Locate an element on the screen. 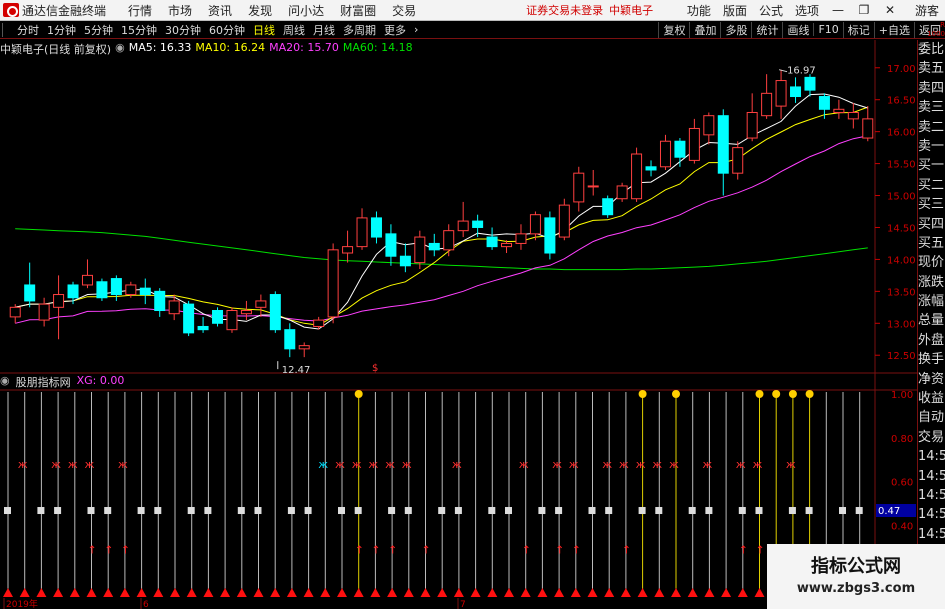 Image resolution: width=945 pixels, height=609 pixels. menu-item-formula: 公式 is located at coordinates (771, 10).